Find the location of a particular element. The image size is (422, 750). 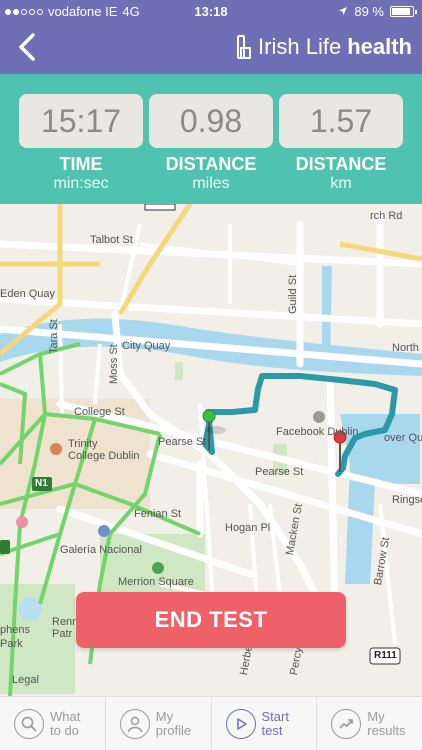

chevron-left-icon is located at coordinates (27, 47).